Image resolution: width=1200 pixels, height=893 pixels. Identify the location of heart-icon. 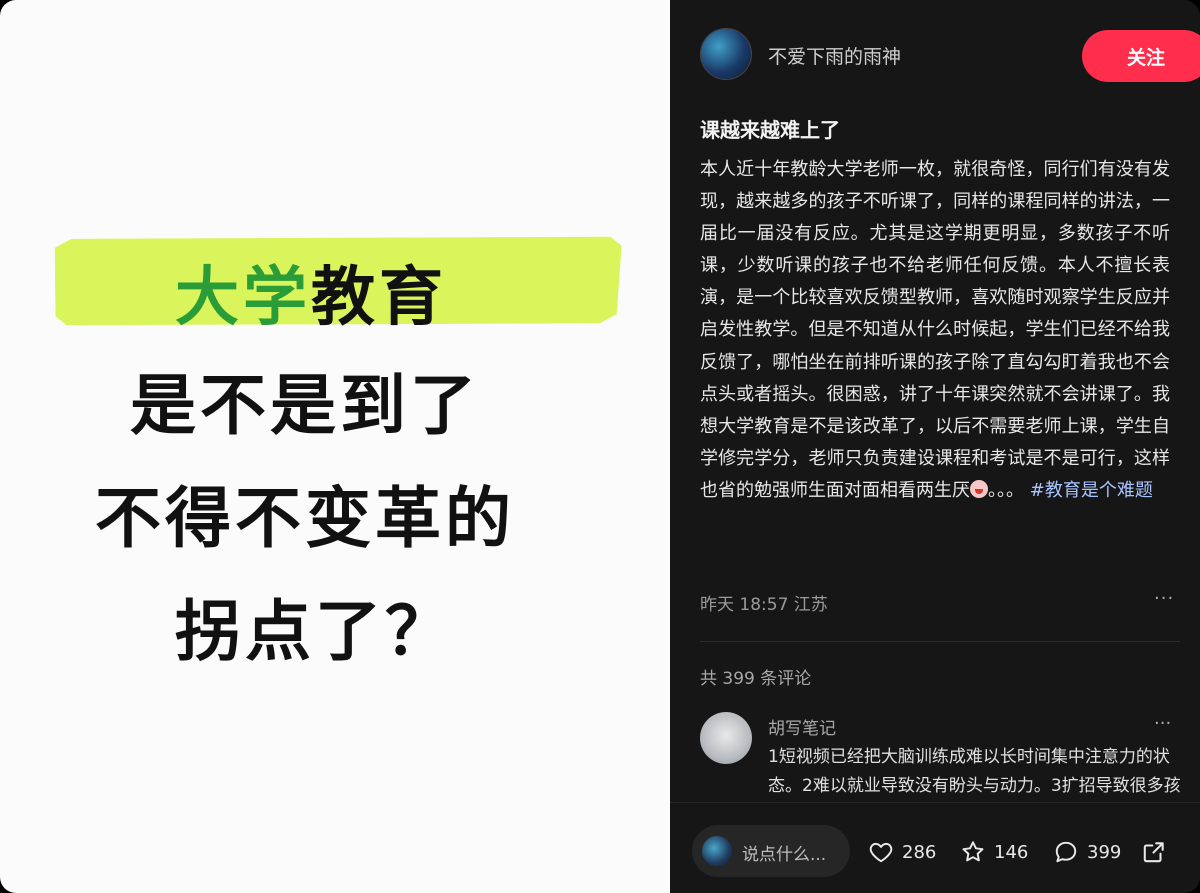
(881, 852).